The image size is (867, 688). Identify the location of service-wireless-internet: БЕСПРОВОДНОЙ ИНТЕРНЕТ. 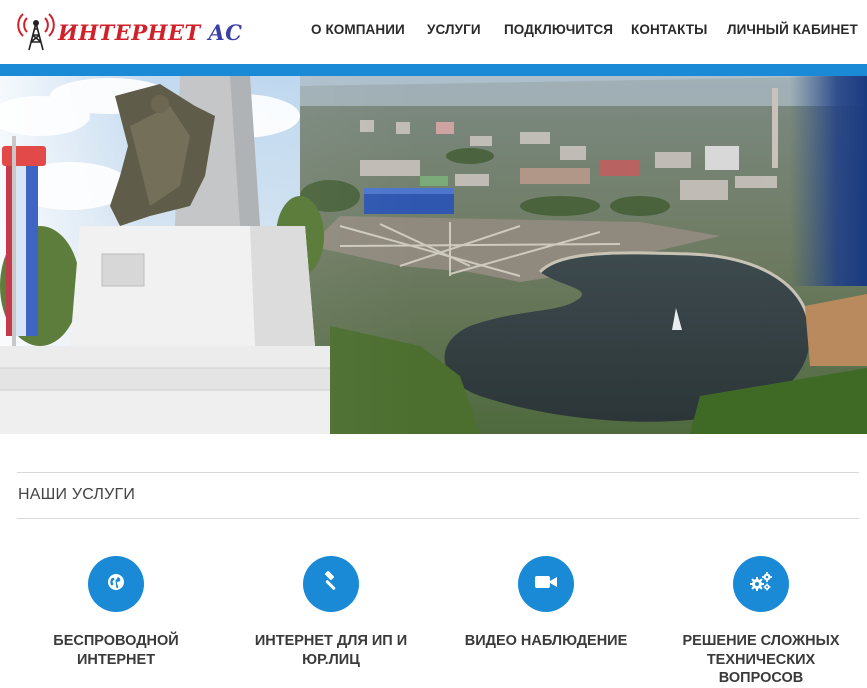
(116, 612).